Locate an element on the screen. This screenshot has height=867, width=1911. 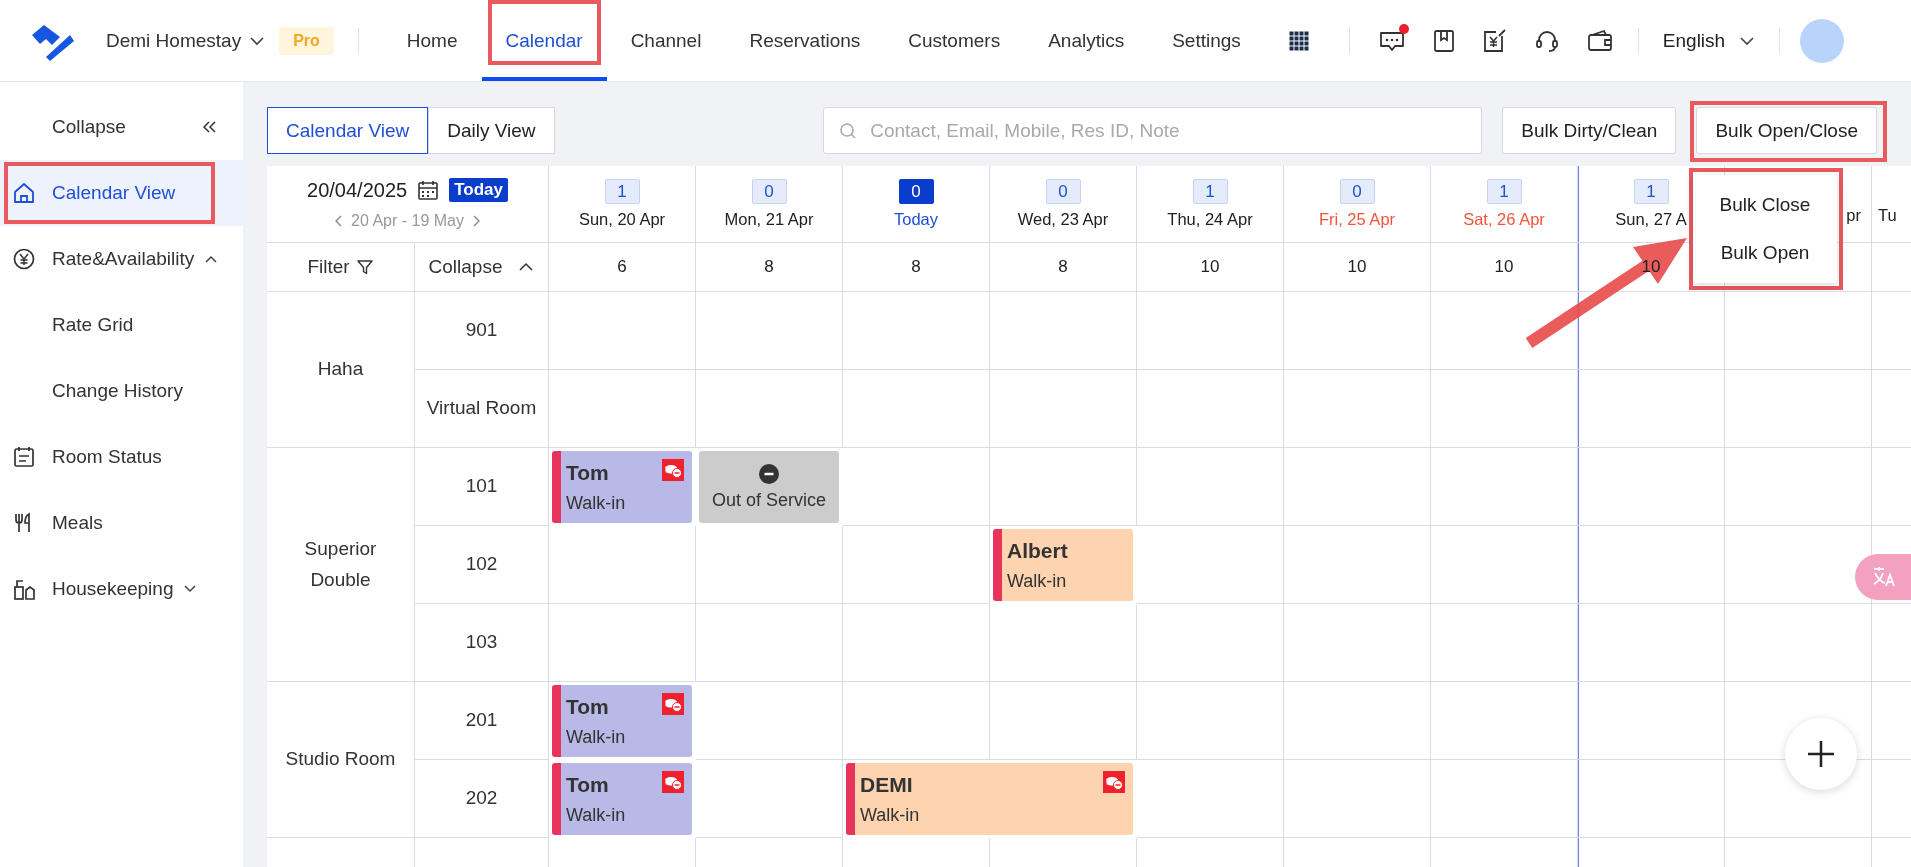
bulk-button: Bulk Open/Close is located at coordinates (1786, 130).